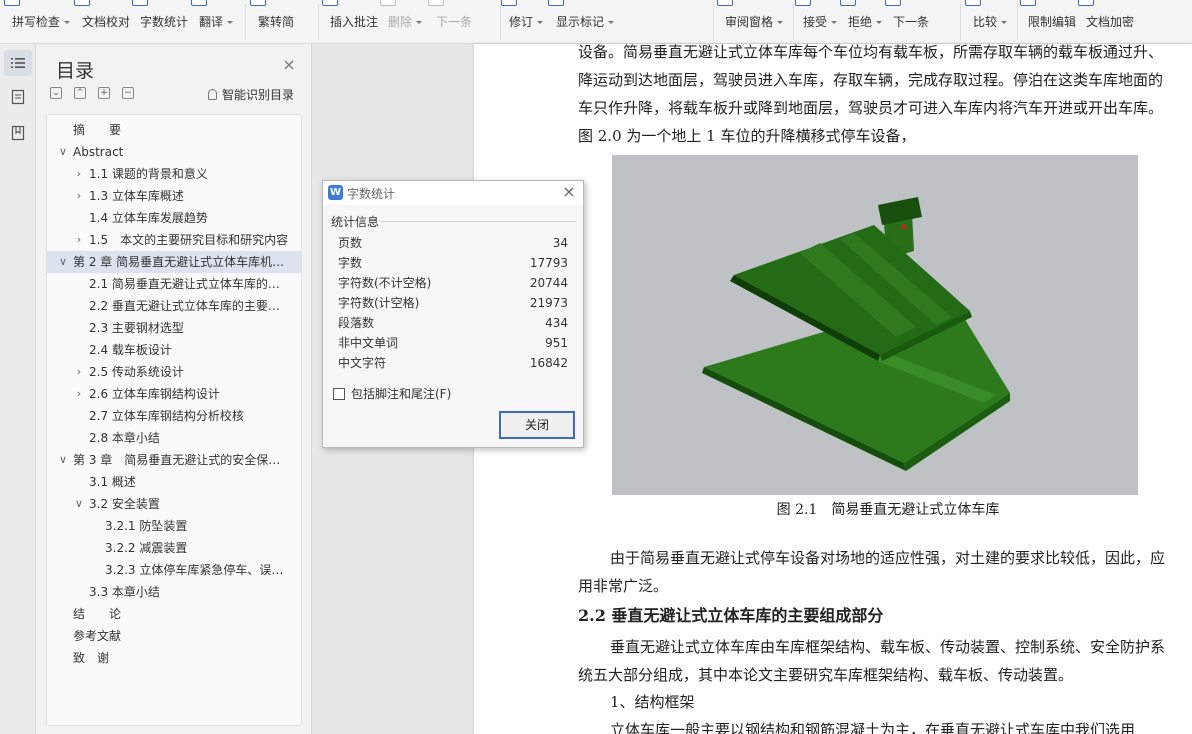 The width and height of the screenshot is (1192, 734). I want to click on toc-item: ∨ 第 3 章 简易垂直无避让式的安全保护系统设计, so click(174, 460).